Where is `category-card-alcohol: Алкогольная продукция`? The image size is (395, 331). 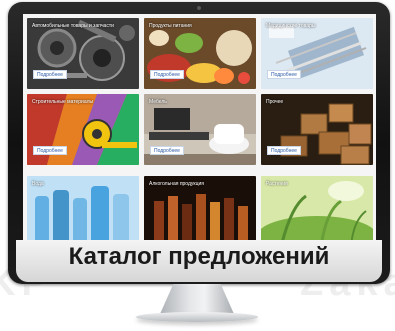
category-card-alcohol: Алкогольная продукция is located at coordinates (200, 210).